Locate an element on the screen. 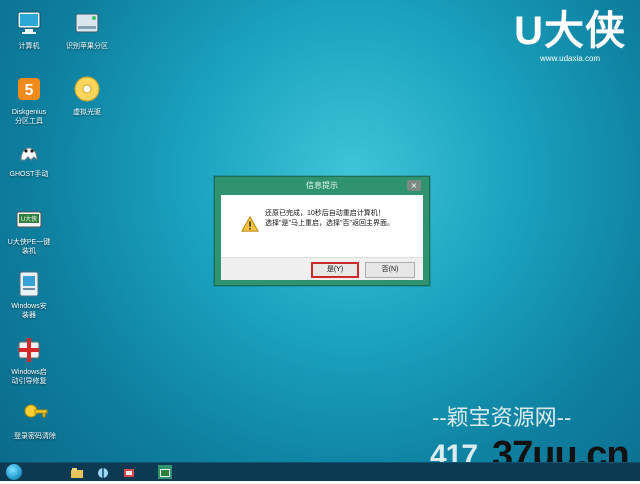 The height and width of the screenshot is (484, 640). yes-button: 是(Y) is located at coordinates (335, 270).